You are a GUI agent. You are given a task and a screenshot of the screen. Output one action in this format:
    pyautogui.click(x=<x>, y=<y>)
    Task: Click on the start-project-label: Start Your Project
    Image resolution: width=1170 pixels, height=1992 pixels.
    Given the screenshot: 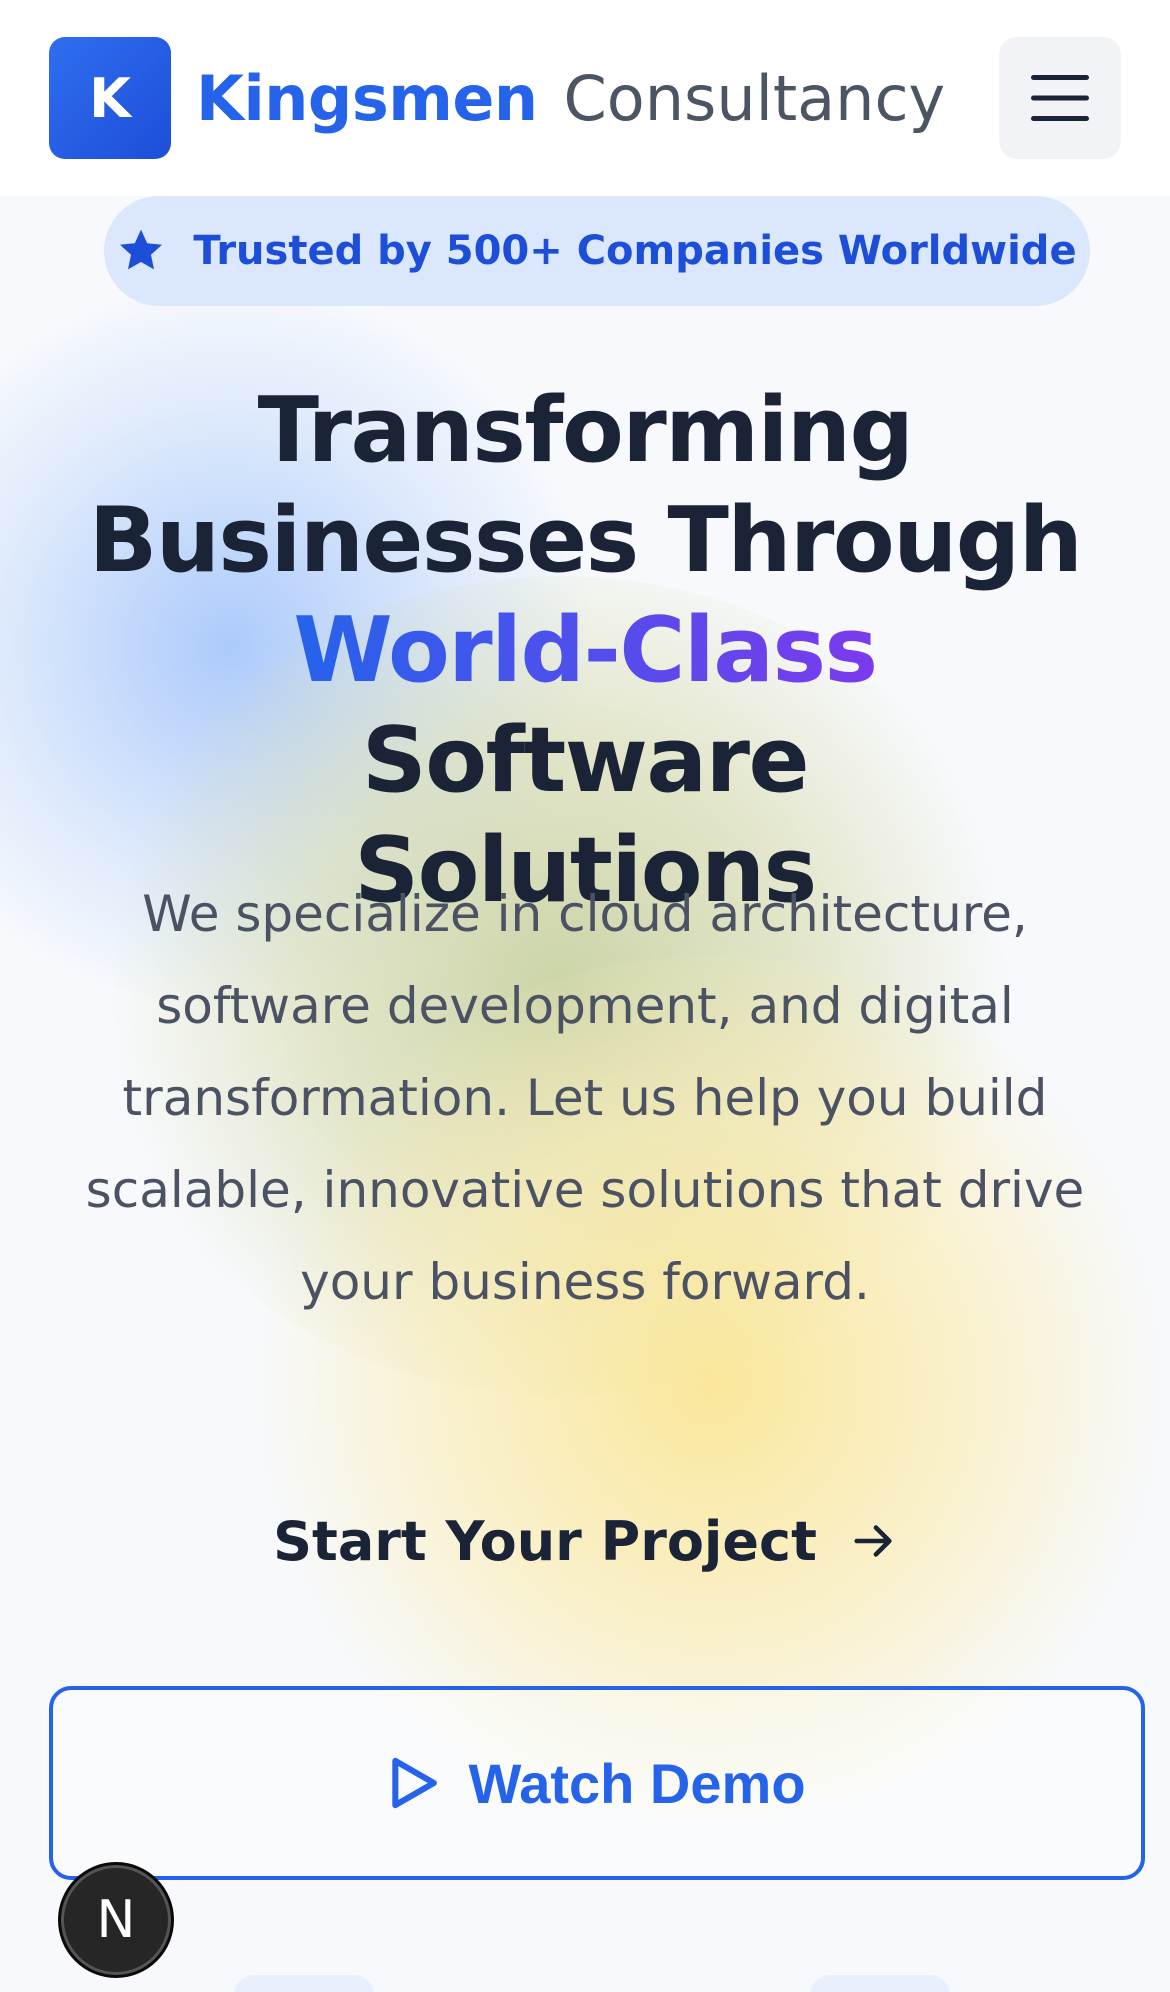 What is the action you would take?
    pyautogui.click(x=545, y=1541)
    